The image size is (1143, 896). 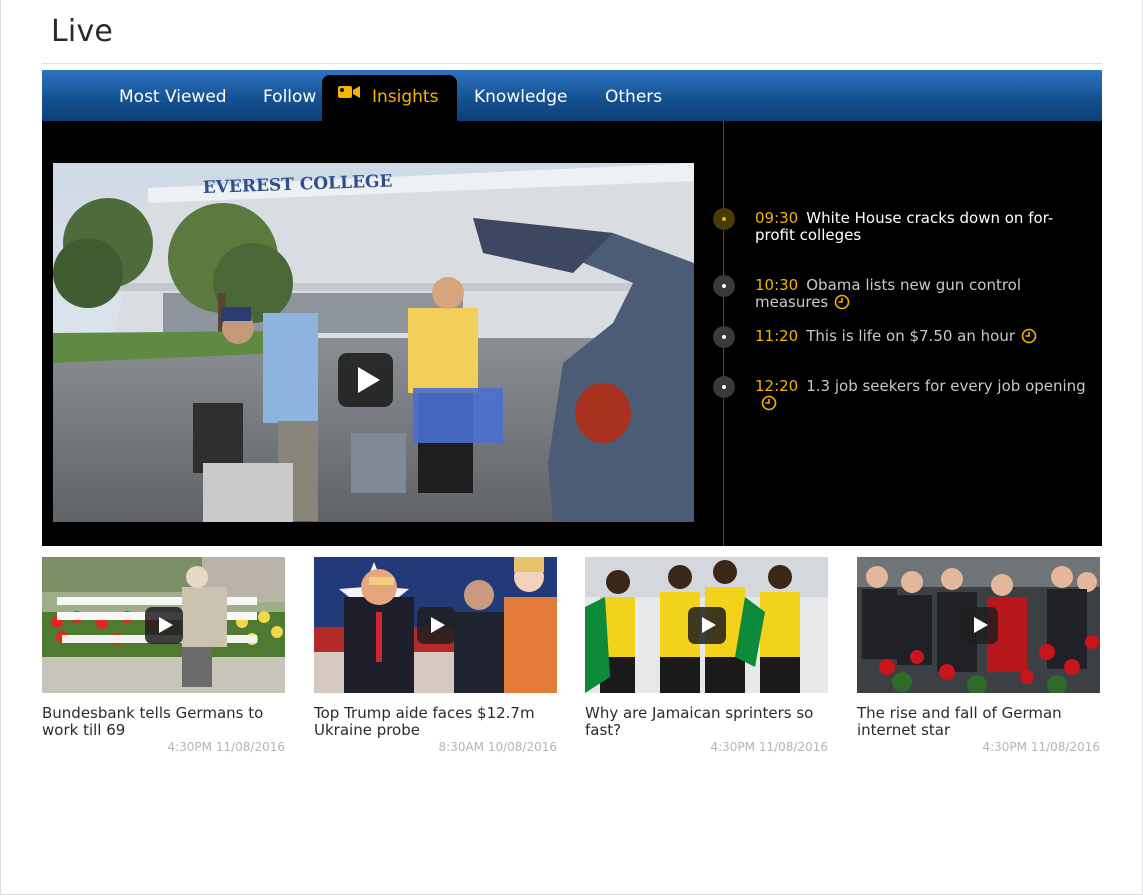 I want to click on timeline-title: This is life on $7.50 an hour, so click(x=911, y=336).